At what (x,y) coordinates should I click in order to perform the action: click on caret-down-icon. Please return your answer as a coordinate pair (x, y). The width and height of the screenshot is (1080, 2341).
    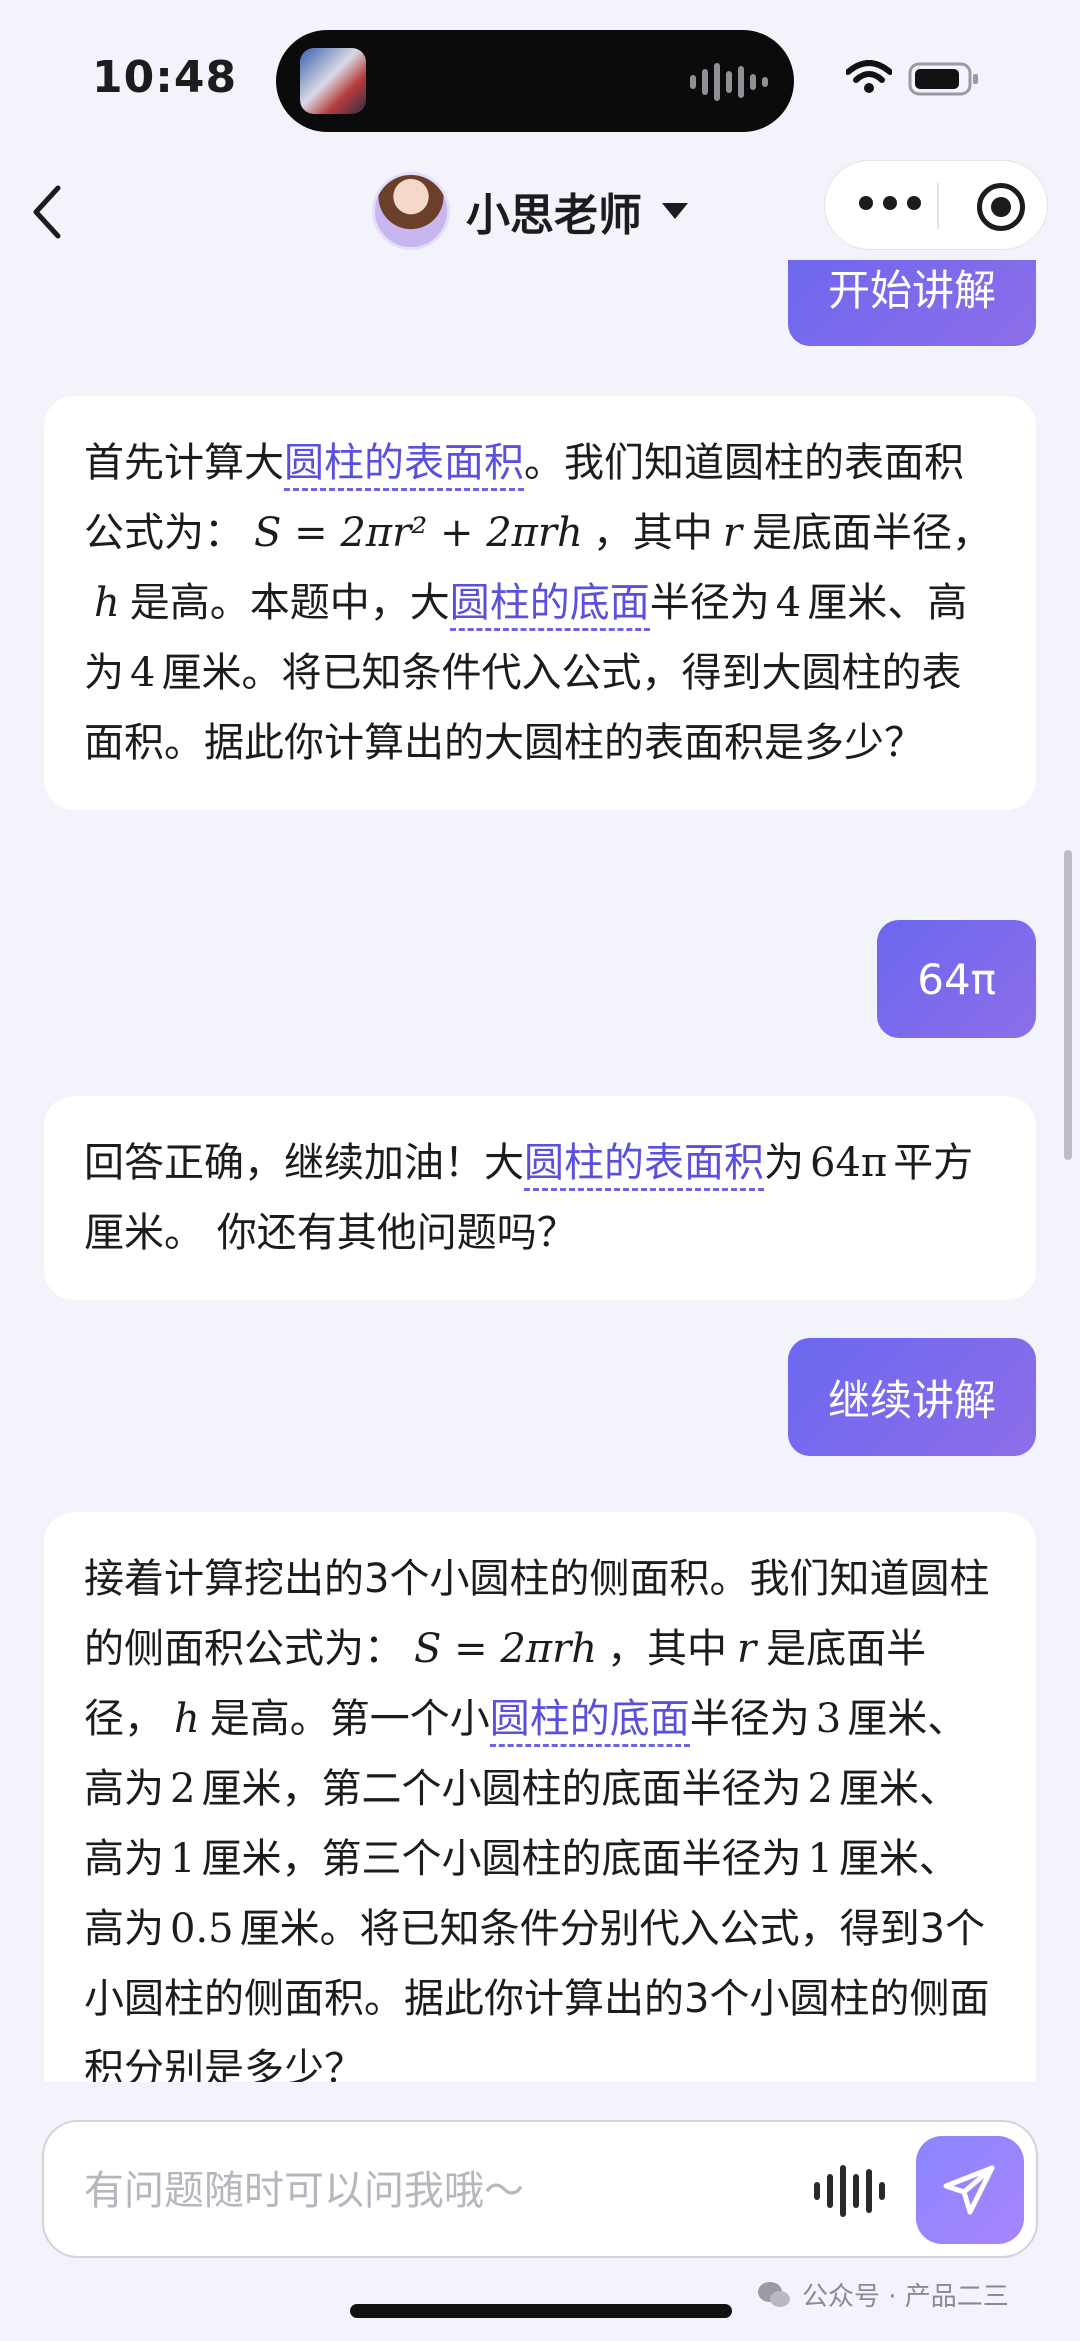
    Looking at the image, I should click on (675, 211).